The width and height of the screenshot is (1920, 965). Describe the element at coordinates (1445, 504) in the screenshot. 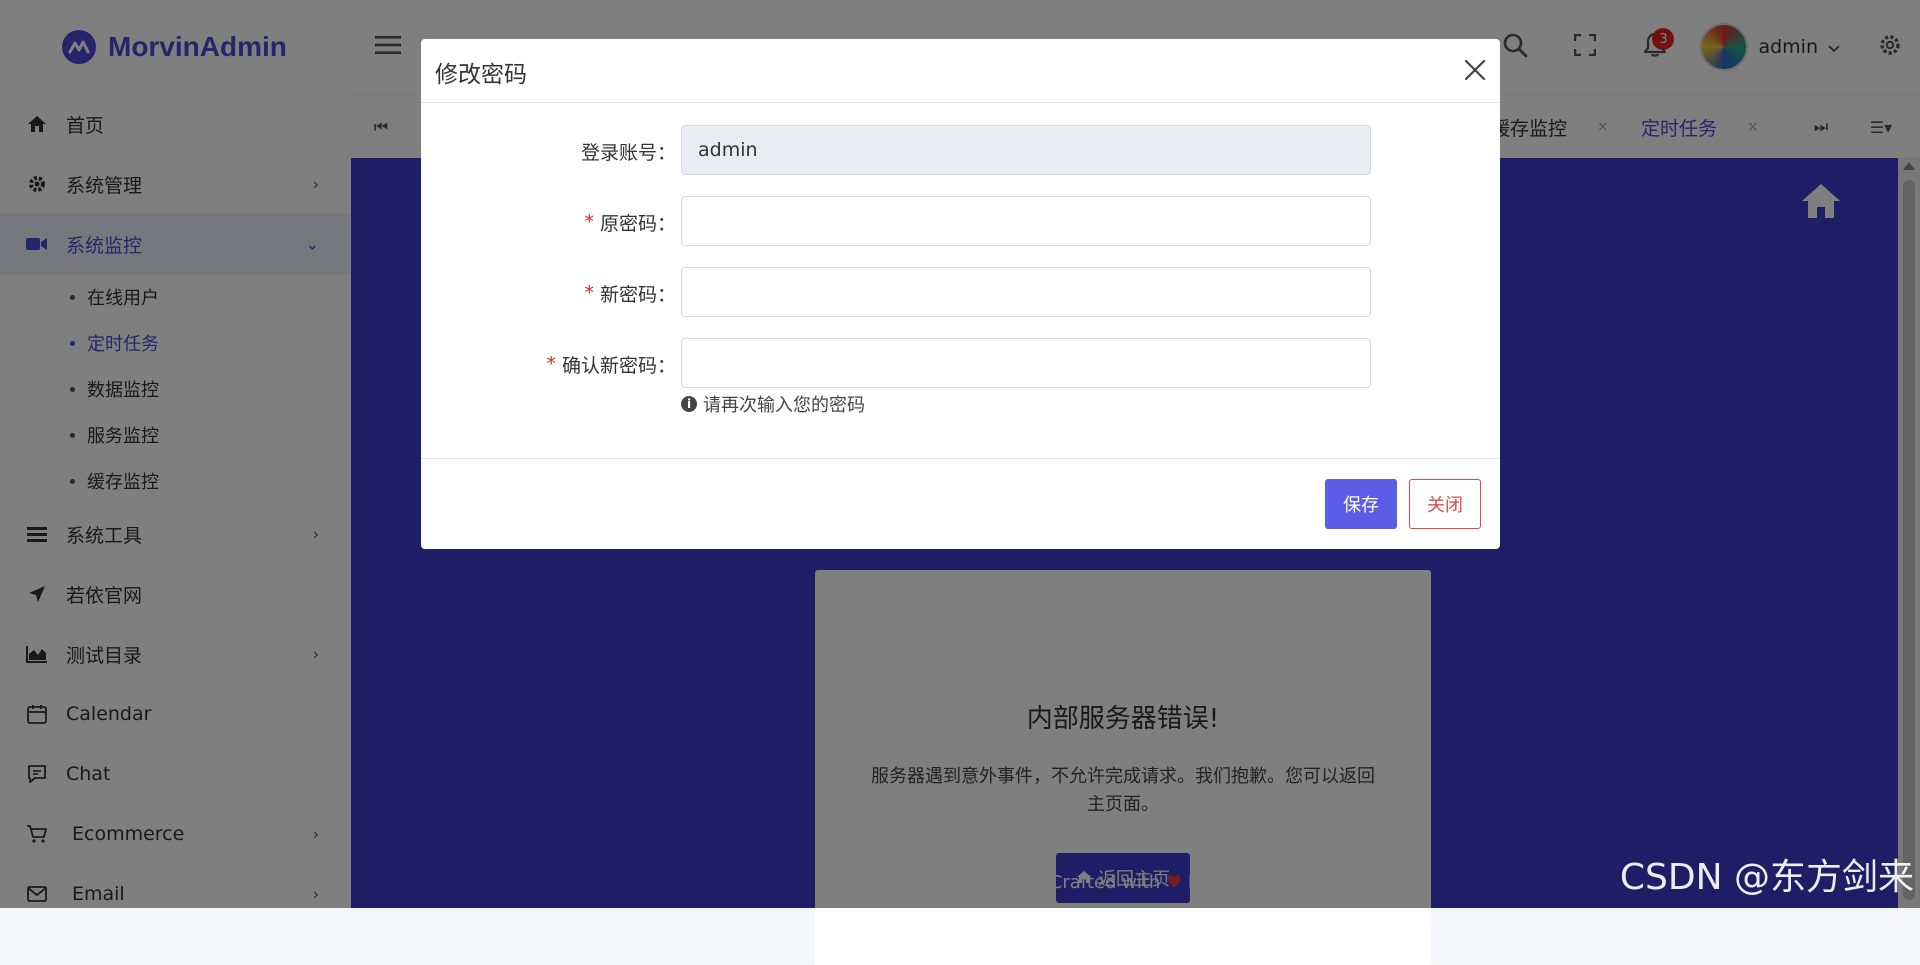

I see `cancel-button: 关闭` at that location.